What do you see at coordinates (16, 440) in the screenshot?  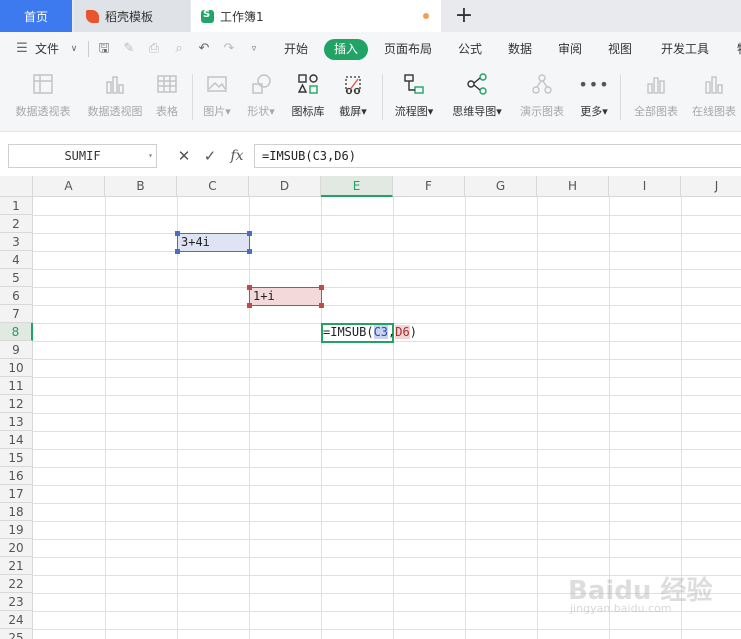 I see `row-header: 14` at bounding box center [16, 440].